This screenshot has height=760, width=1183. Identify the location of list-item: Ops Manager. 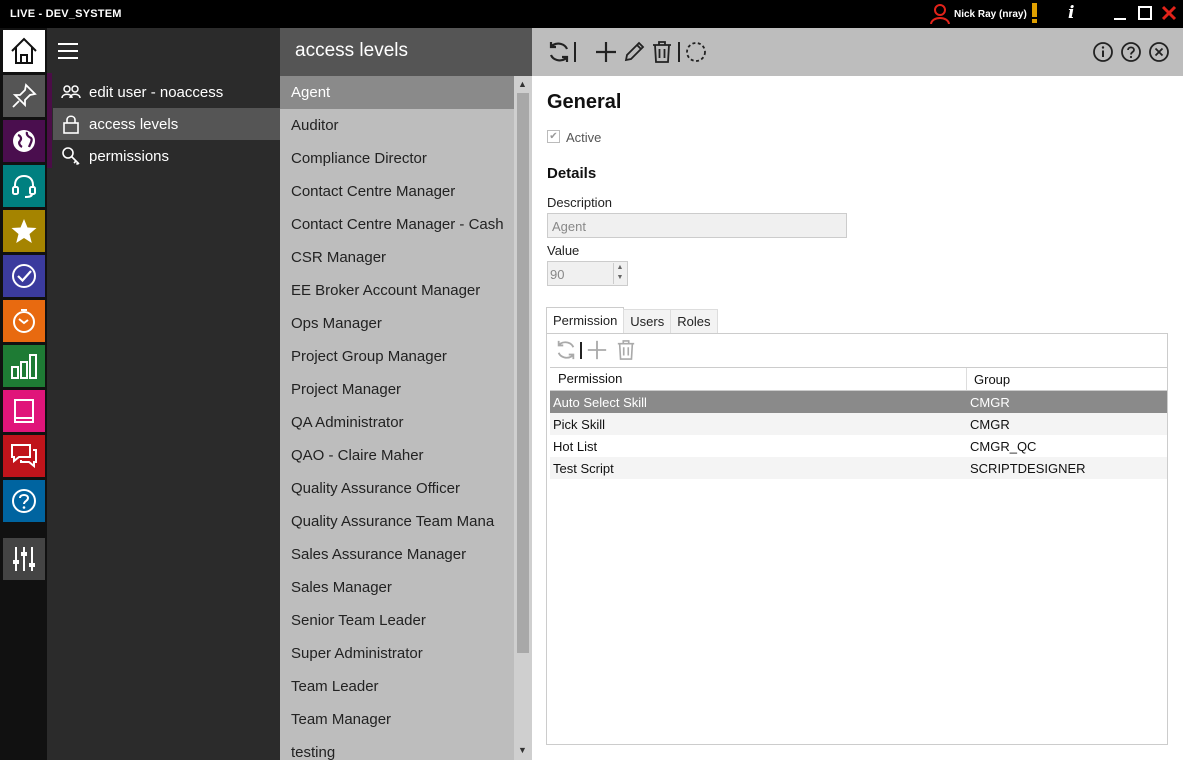
(397, 323).